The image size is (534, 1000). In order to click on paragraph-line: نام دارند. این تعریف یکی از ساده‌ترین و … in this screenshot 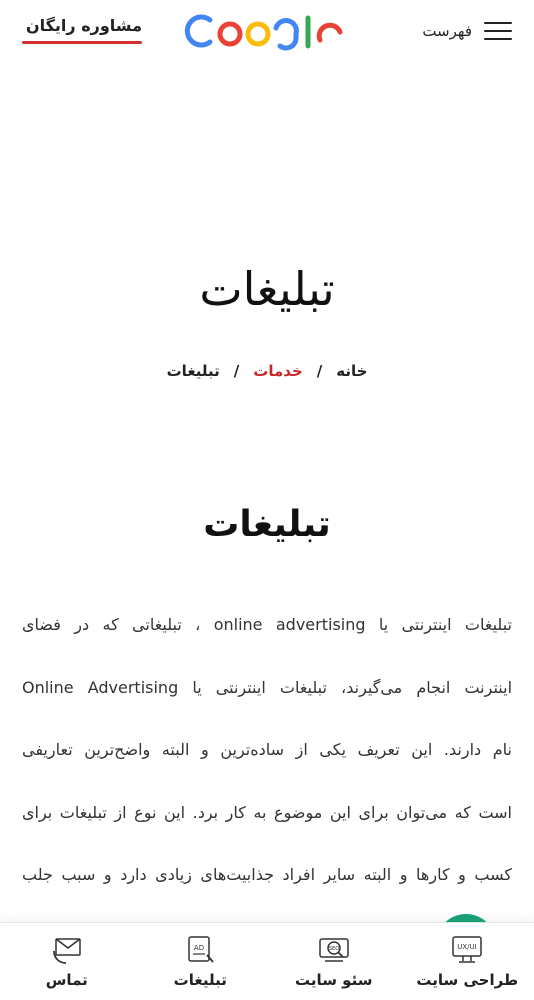, I will do `click(267, 749)`.